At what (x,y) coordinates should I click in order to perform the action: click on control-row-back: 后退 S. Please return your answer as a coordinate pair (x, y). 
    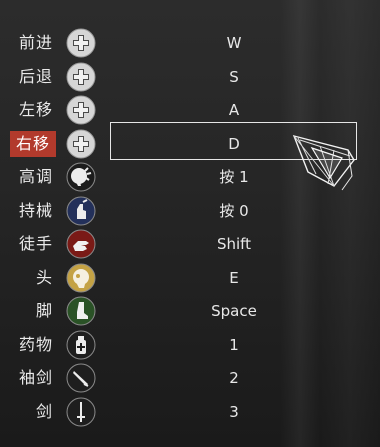
    Looking at the image, I should click on (190, 77).